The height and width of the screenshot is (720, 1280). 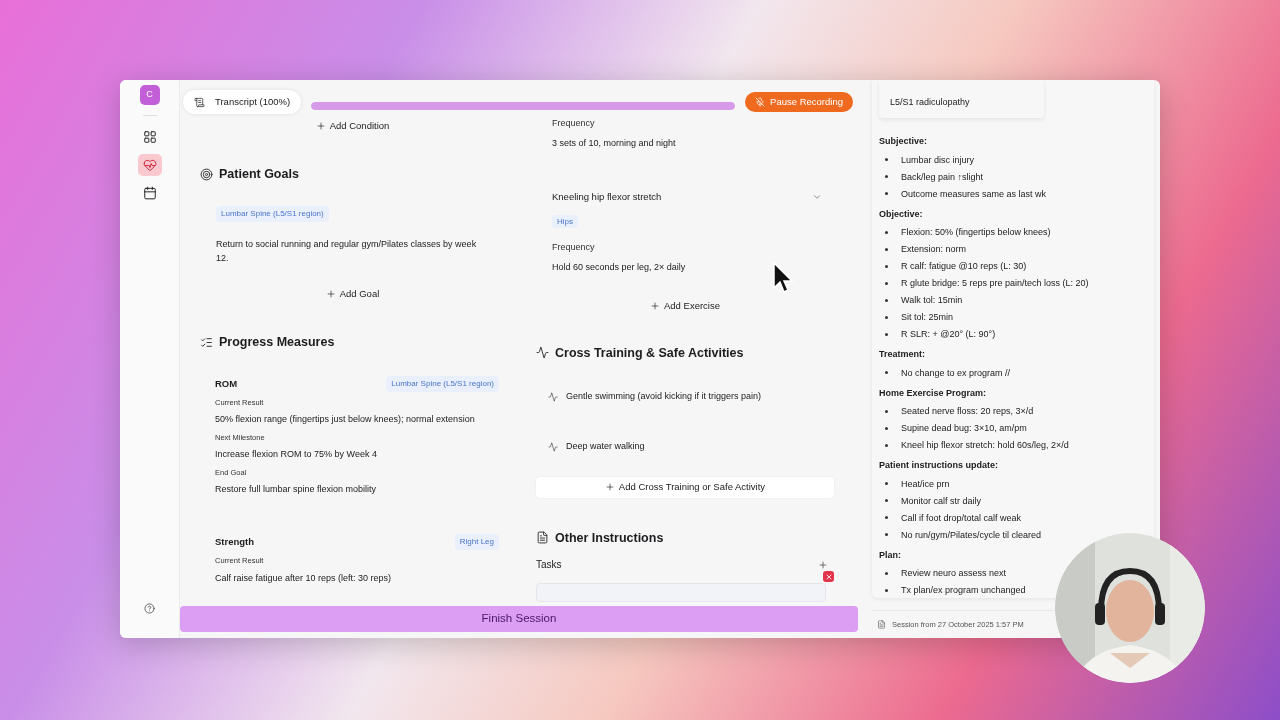 I want to click on field-value: Calf raise fatigue after 10 reps (left: 30 reps), so click(x=304, y=578).